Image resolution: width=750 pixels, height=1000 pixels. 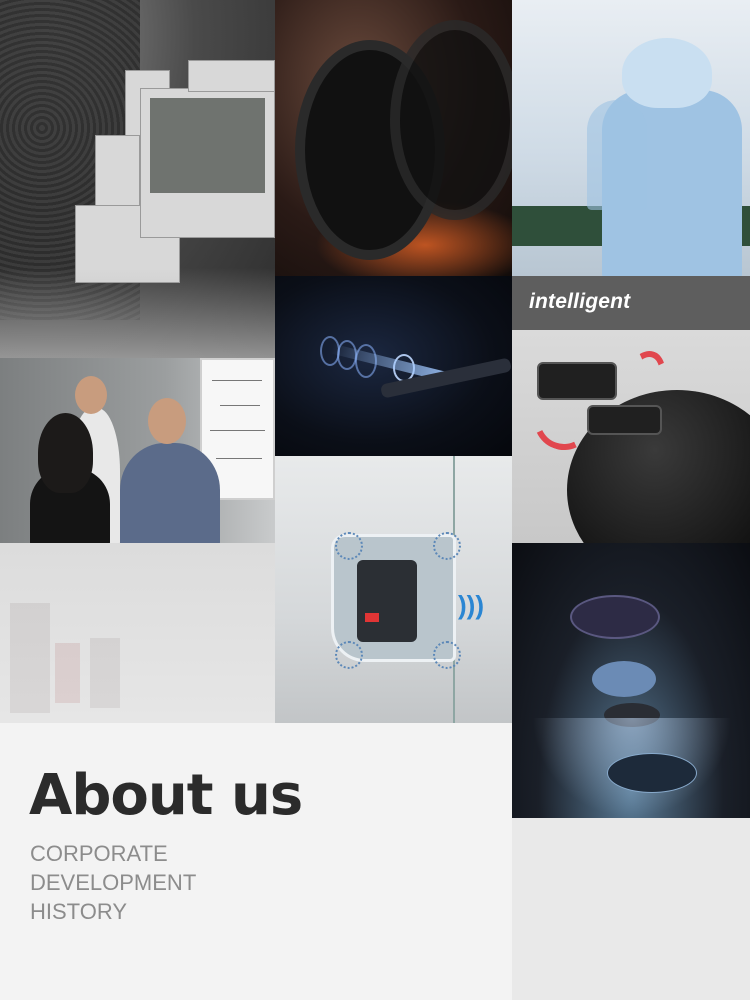 I want to click on window-cleaning-robot-photo: ))), so click(x=393, y=589).